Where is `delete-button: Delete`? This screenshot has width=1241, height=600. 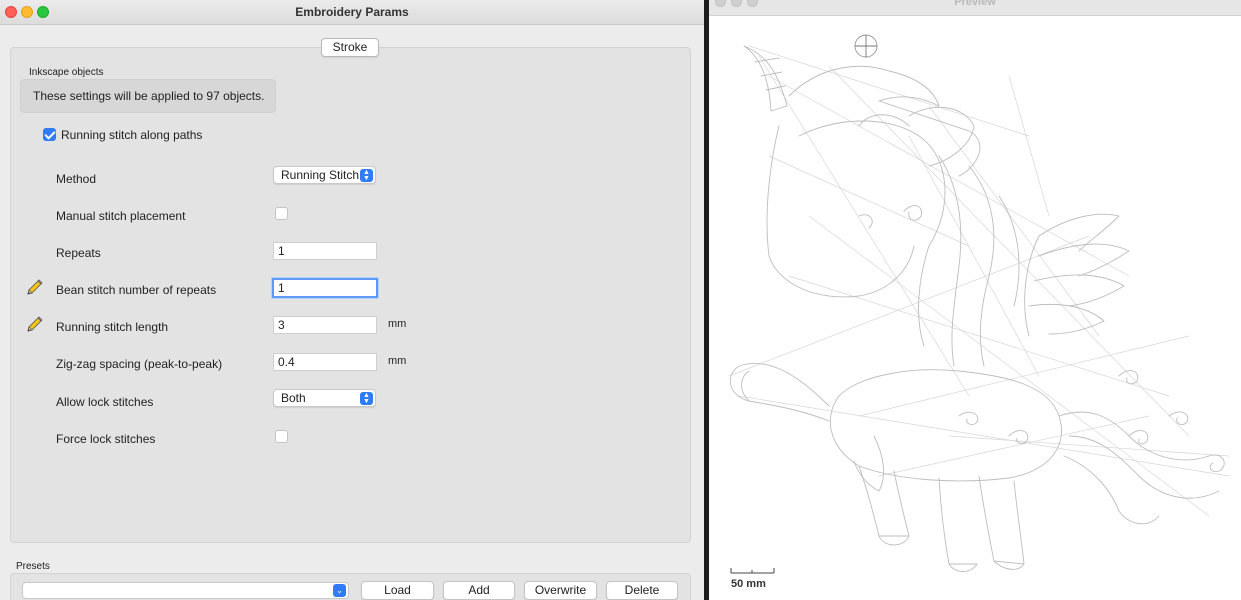
delete-button: Delete is located at coordinates (642, 590).